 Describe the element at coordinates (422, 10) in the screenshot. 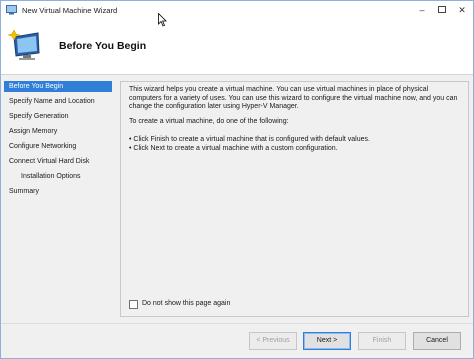

I see `minimize-button: –` at that location.